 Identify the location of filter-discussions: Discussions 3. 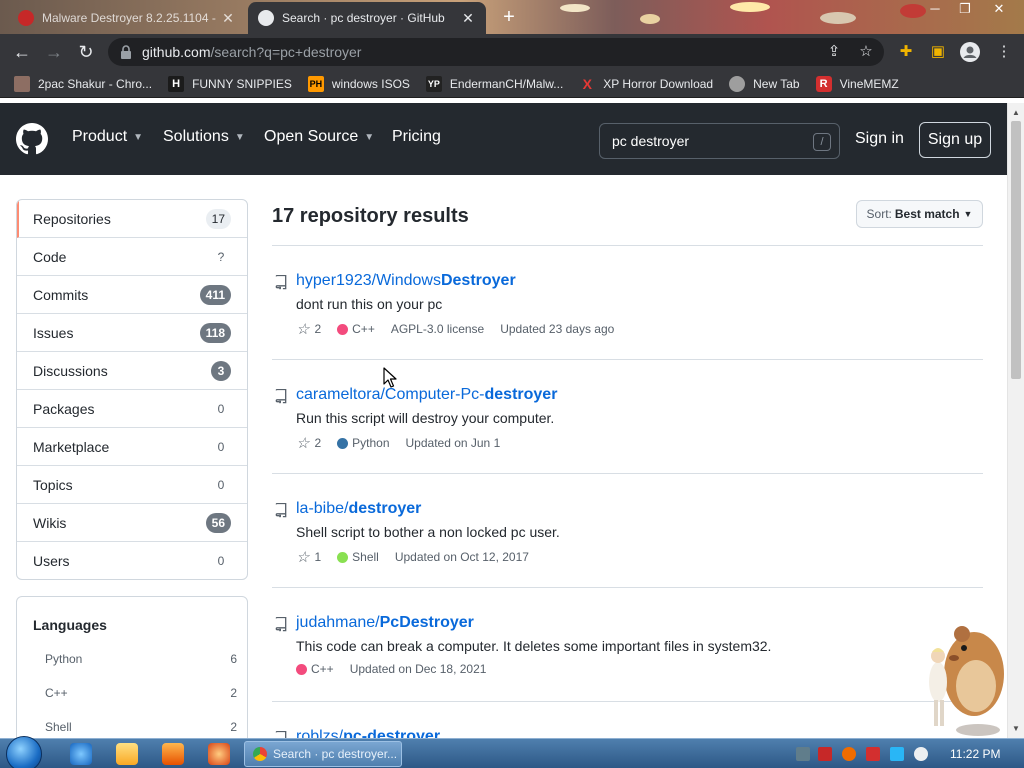
(132, 371).